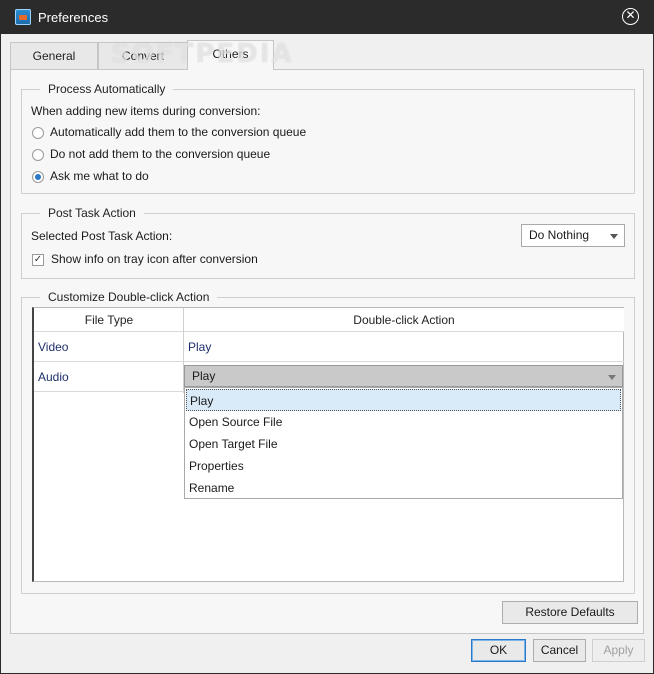 This screenshot has height=674, width=654. I want to click on column-header-file-type: File Type, so click(109, 320).